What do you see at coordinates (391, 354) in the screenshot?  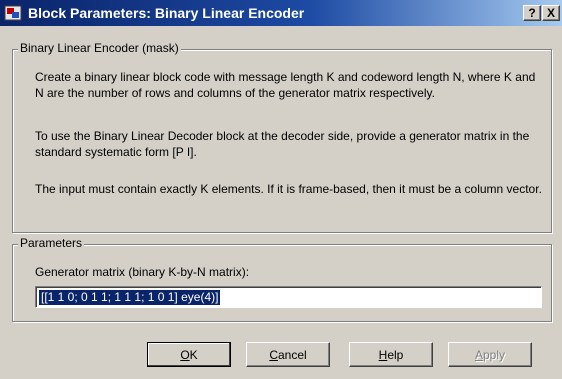 I see `help-button: Help` at bounding box center [391, 354].